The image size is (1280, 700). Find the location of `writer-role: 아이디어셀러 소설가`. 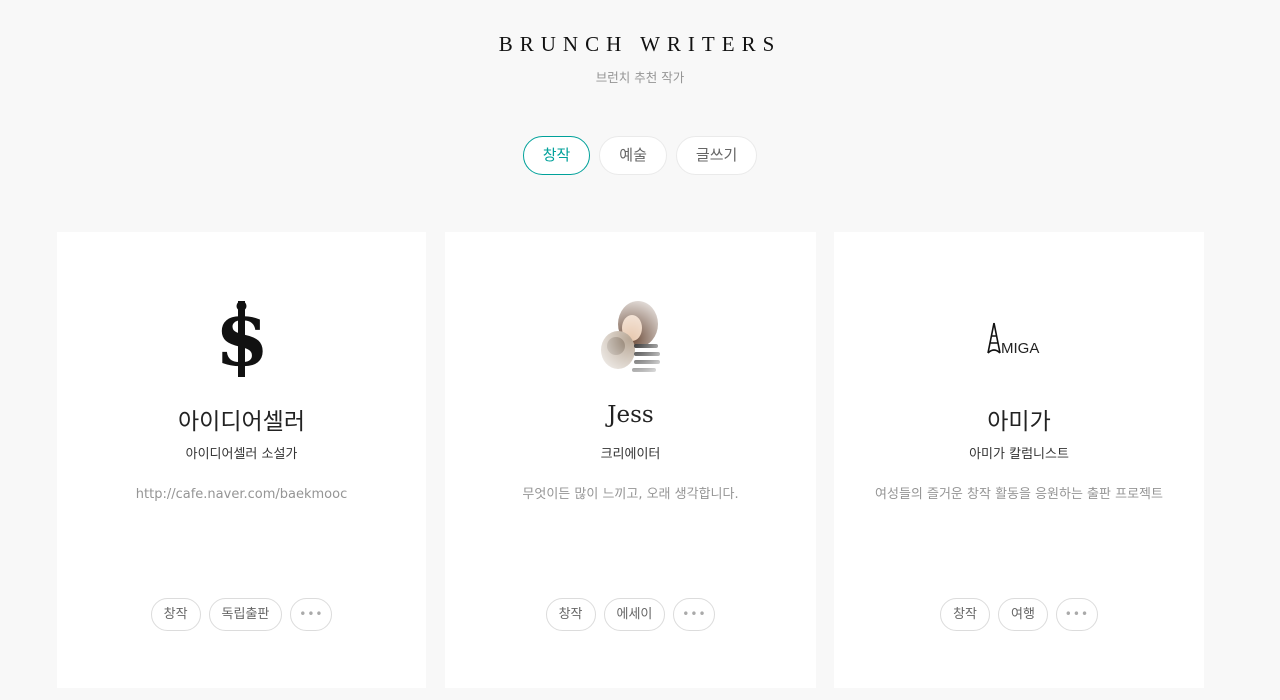

writer-role: 아이디어셀러 소설가 is located at coordinates (241, 454).